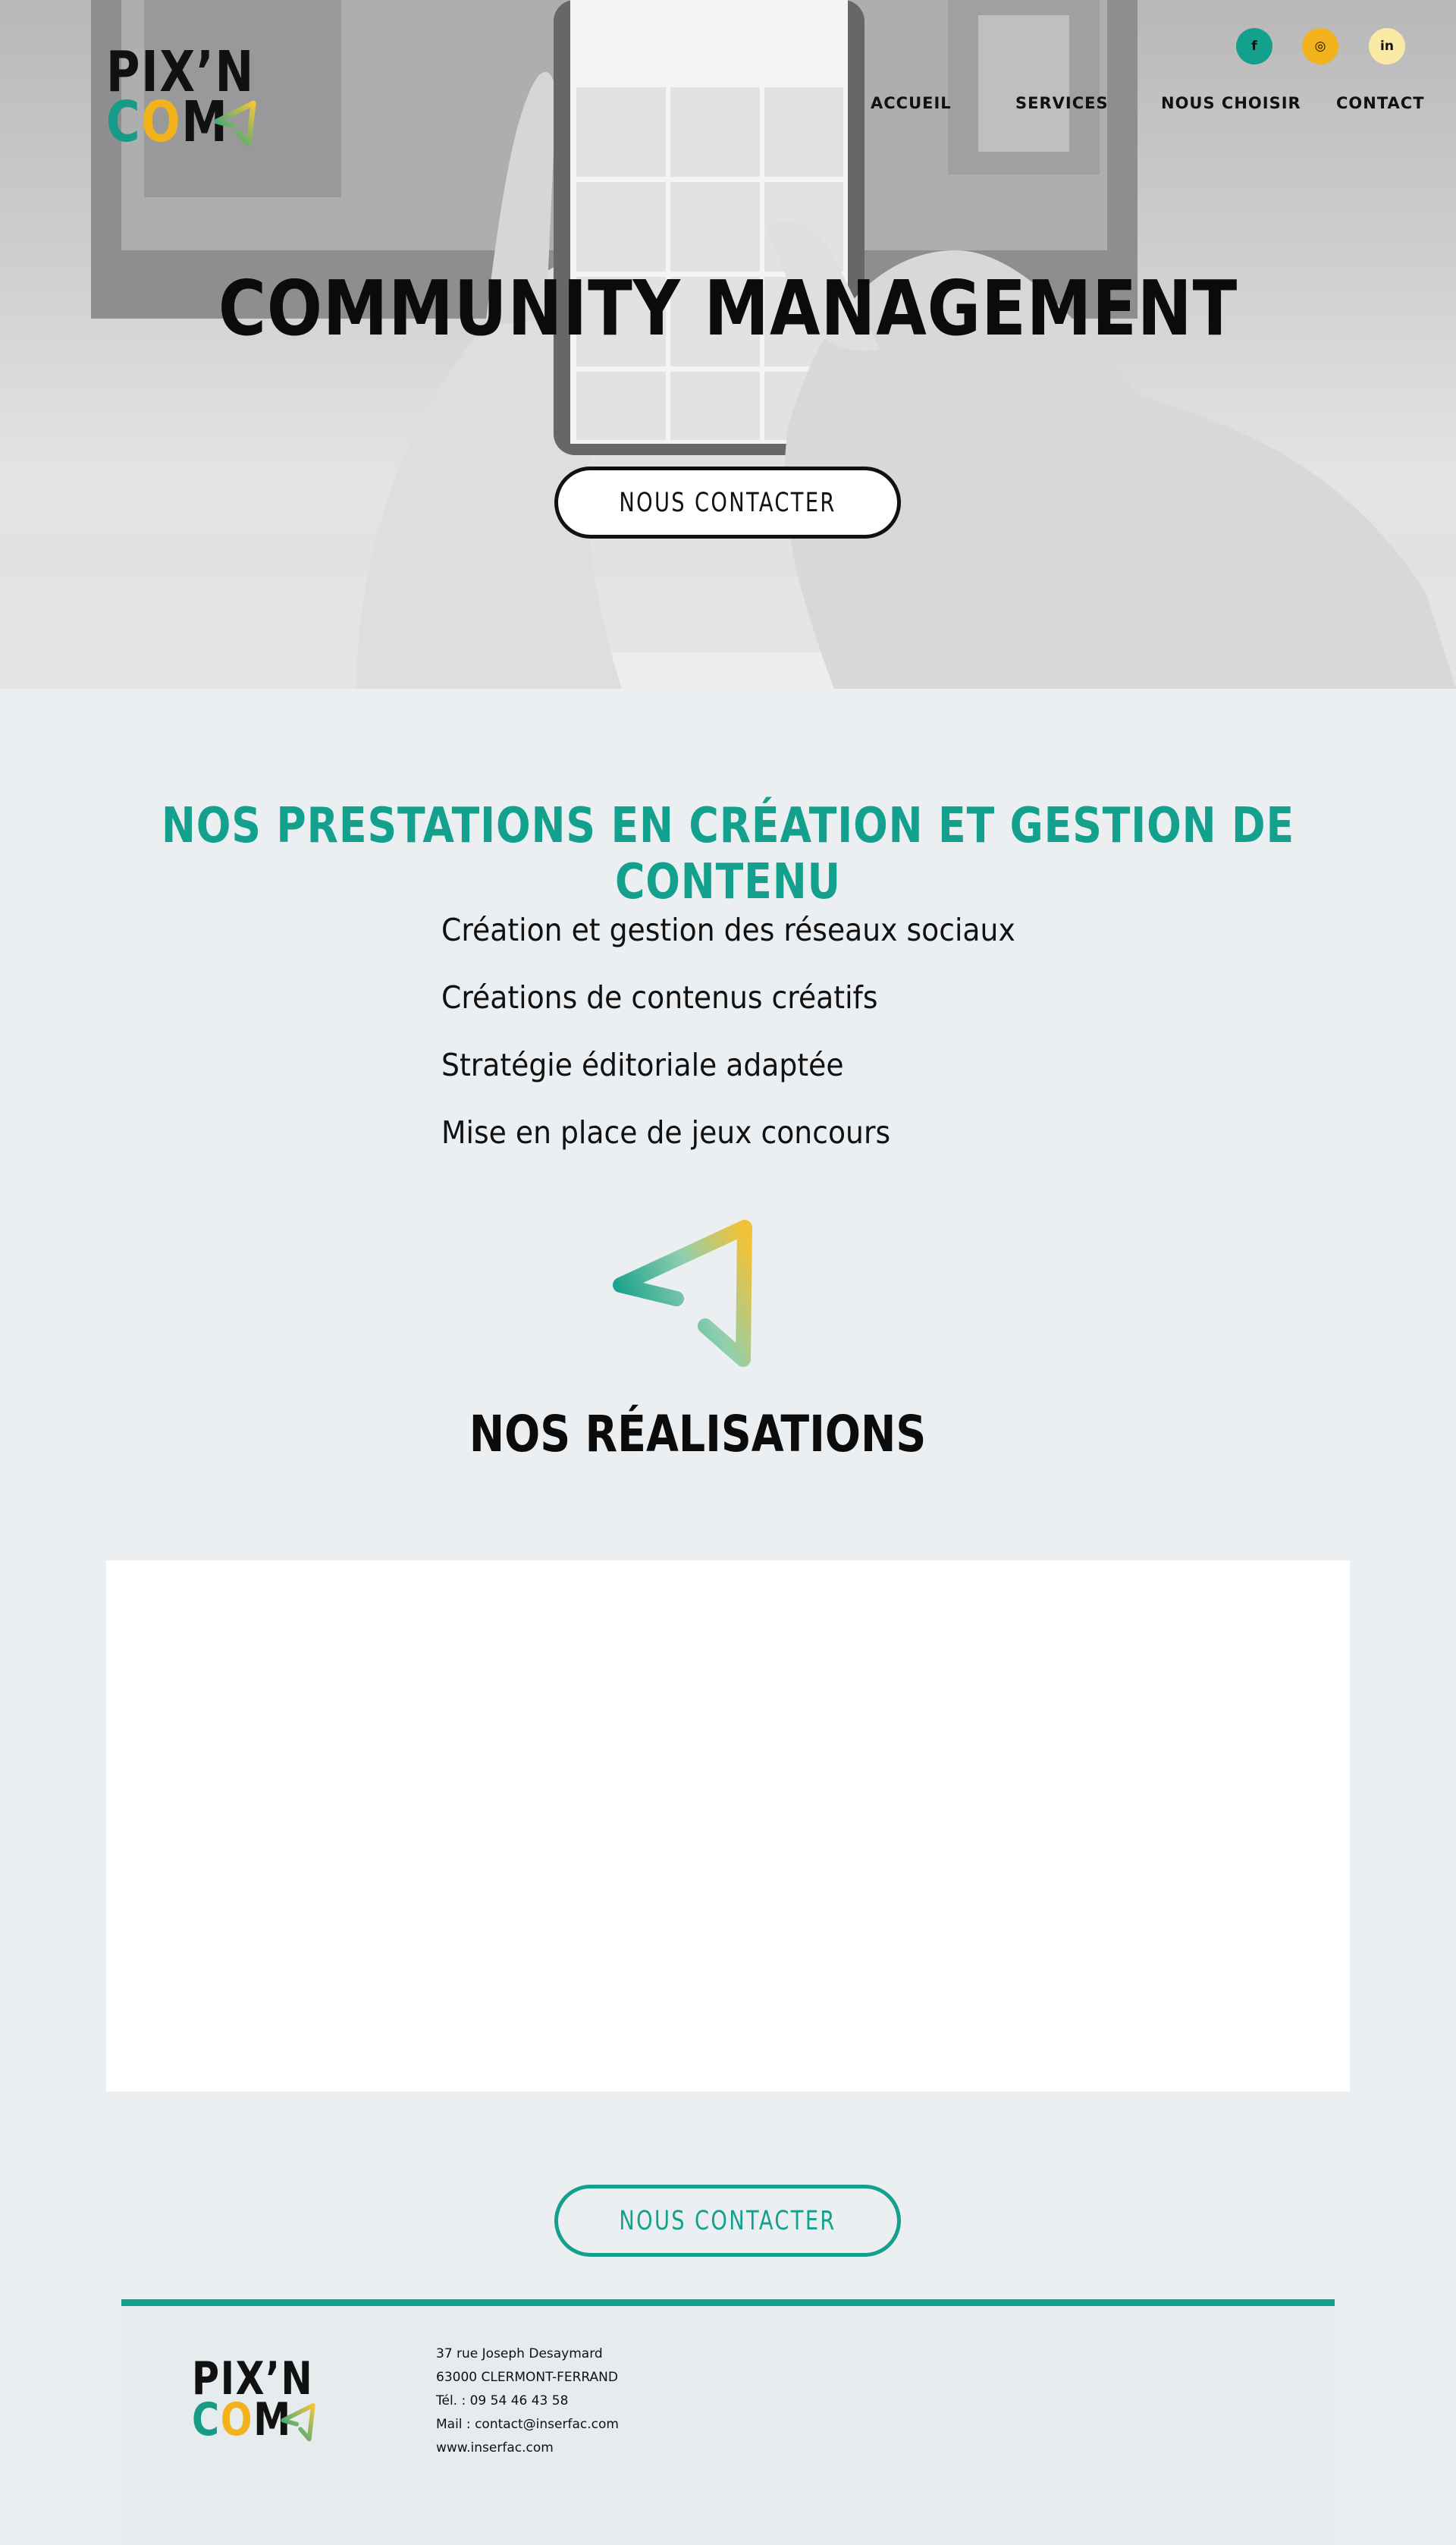  What do you see at coordinates (659, 997) in the screenshot?
I see `service-item: Créations de contenus créatifs` at bounding box center [659, 997].